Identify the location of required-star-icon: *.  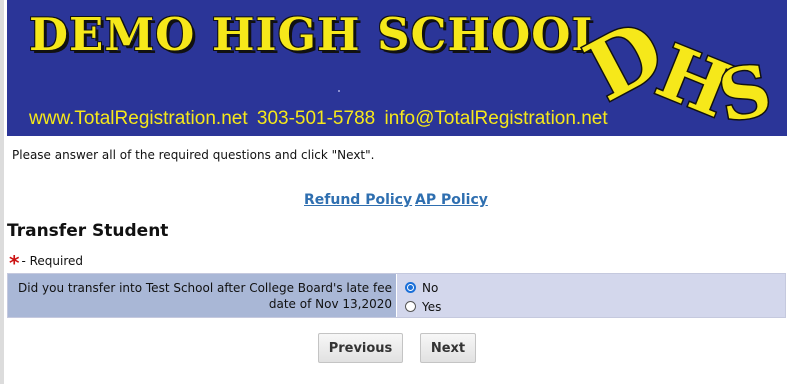
(14, 263).